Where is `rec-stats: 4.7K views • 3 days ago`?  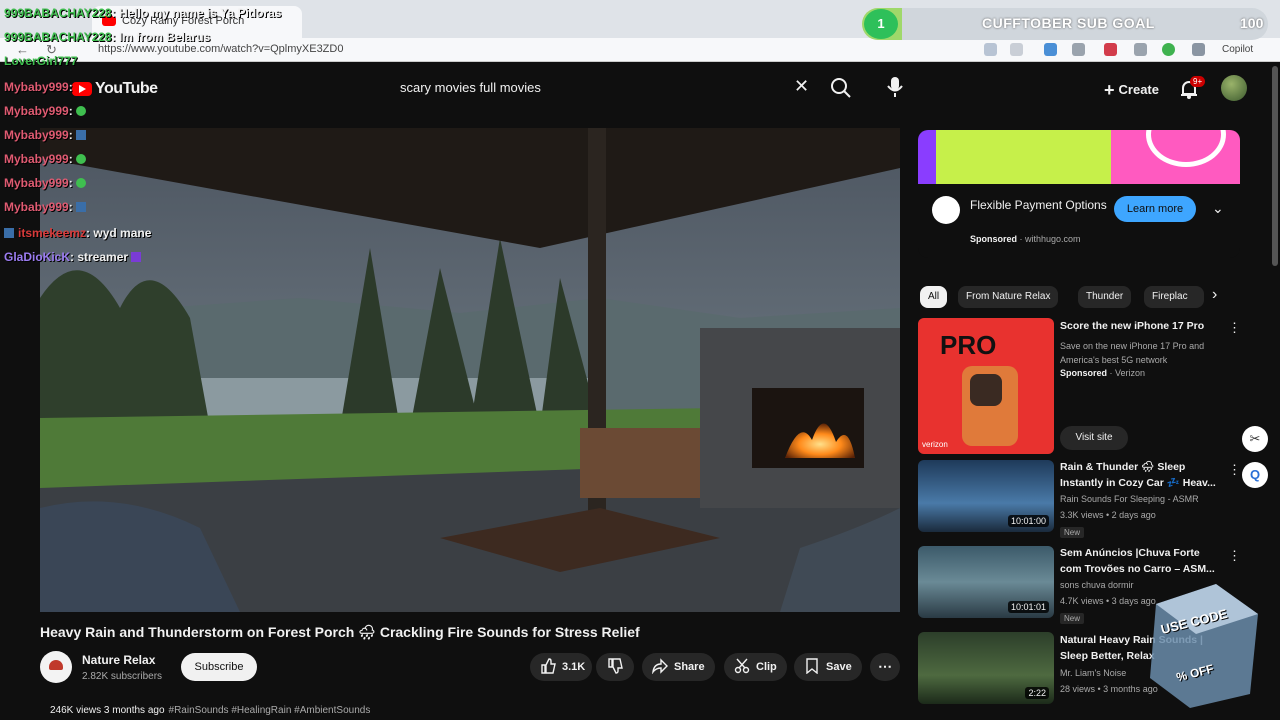
rec-stats: 4.7K views • 3 days ago is located at coordinates (1108, 601).